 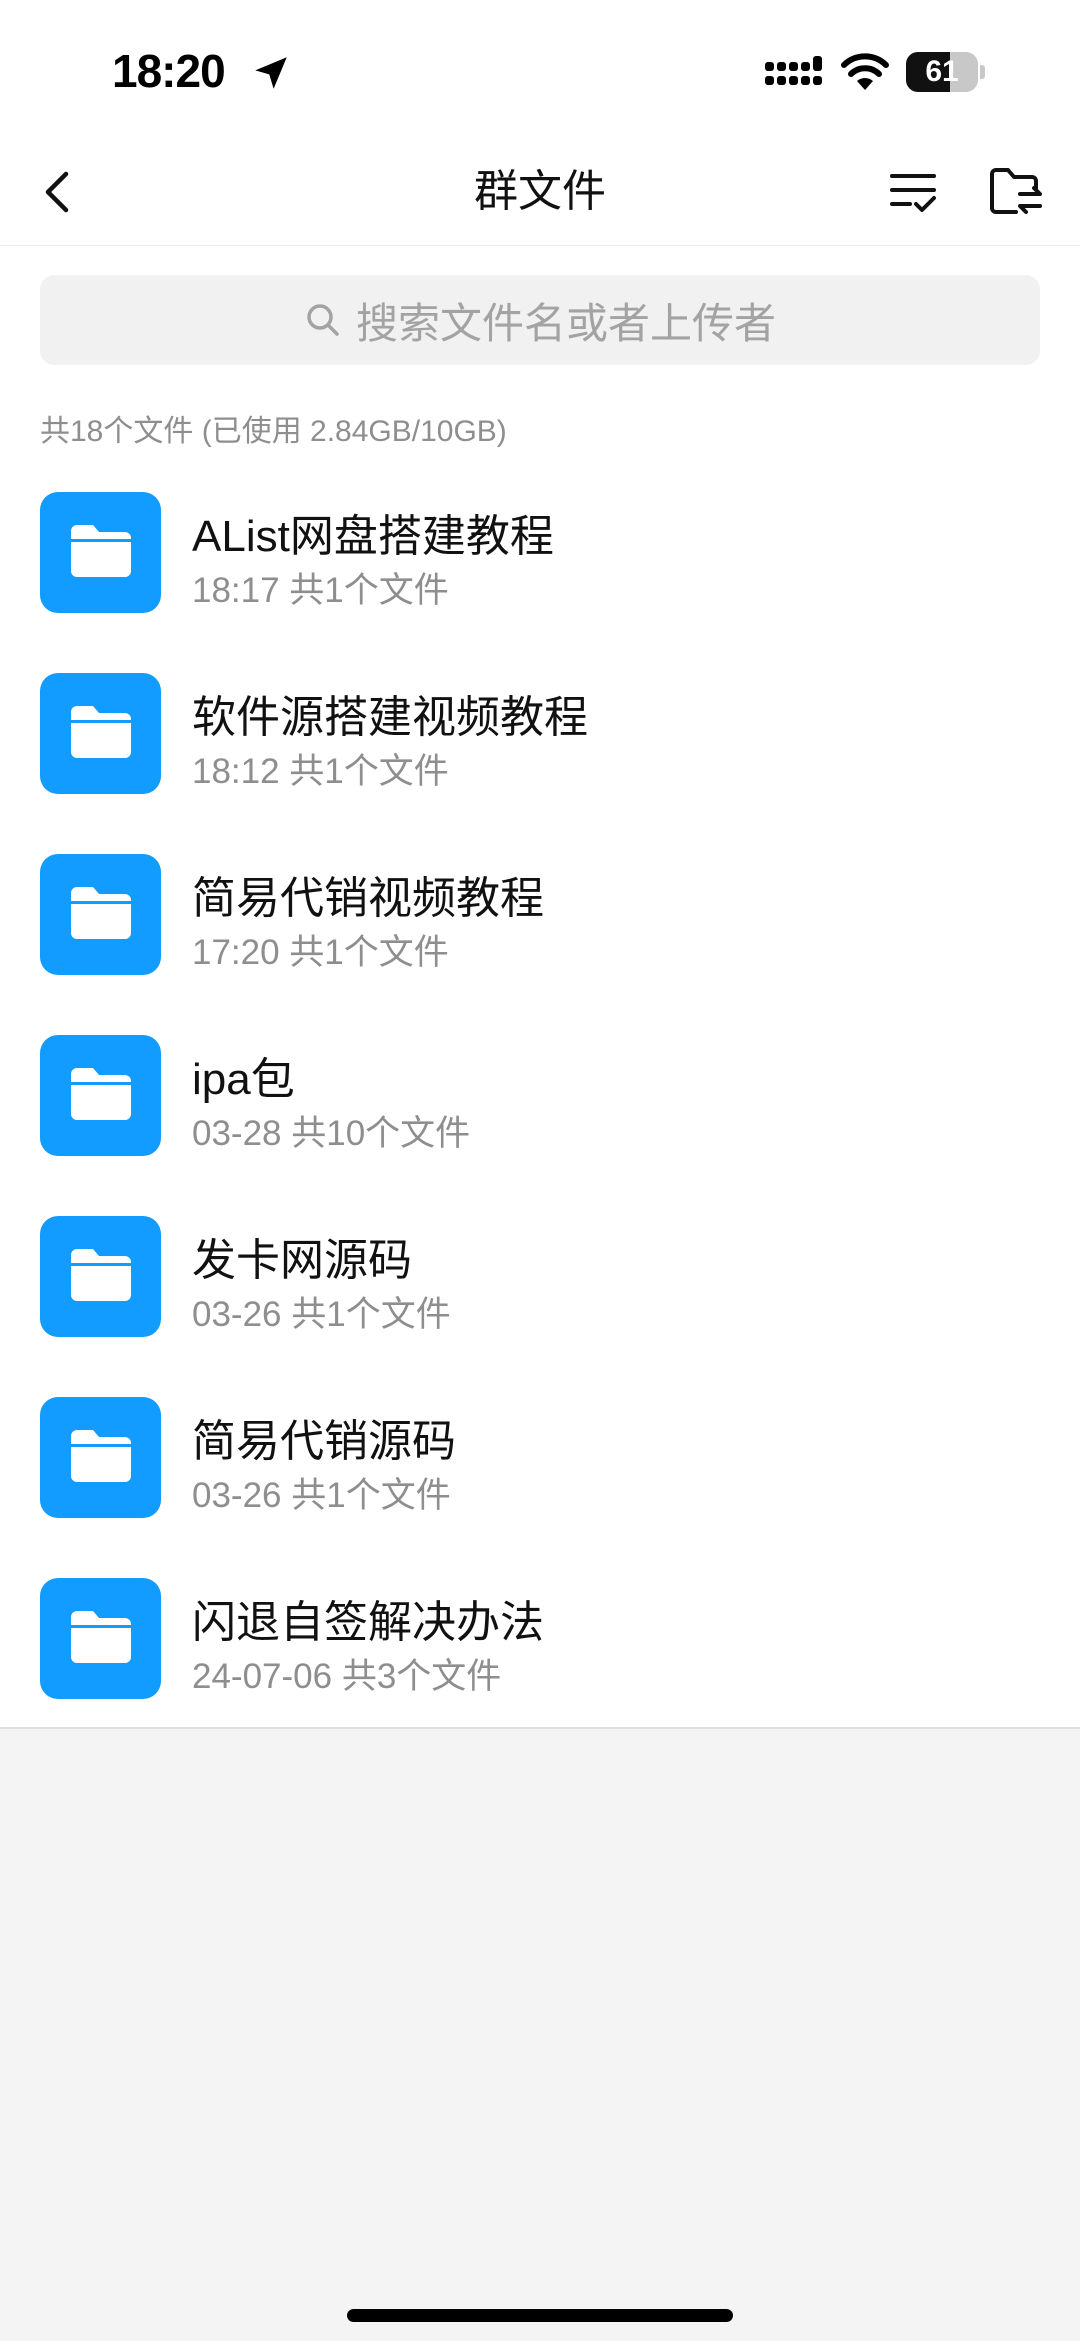 What do you see at coordinates (540, 1728) in the screenshot?
I see `list-divider` at bounding box center [540, 1728].